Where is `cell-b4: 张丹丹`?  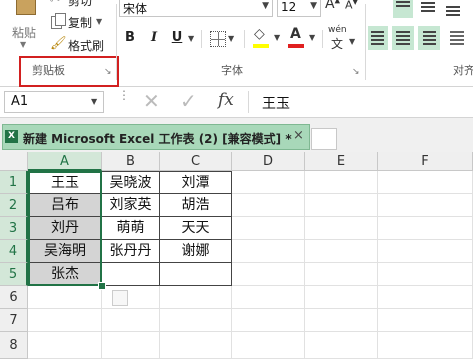
cell-b4: 张丹丹 is located at coordinates (131, 251).